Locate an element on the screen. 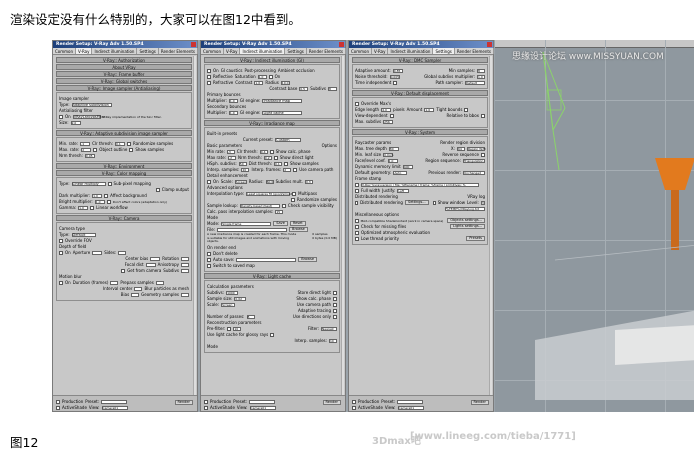  interp-type-dropdown: Least squares fit (good/smooth) is located at coordinates (270, 193).